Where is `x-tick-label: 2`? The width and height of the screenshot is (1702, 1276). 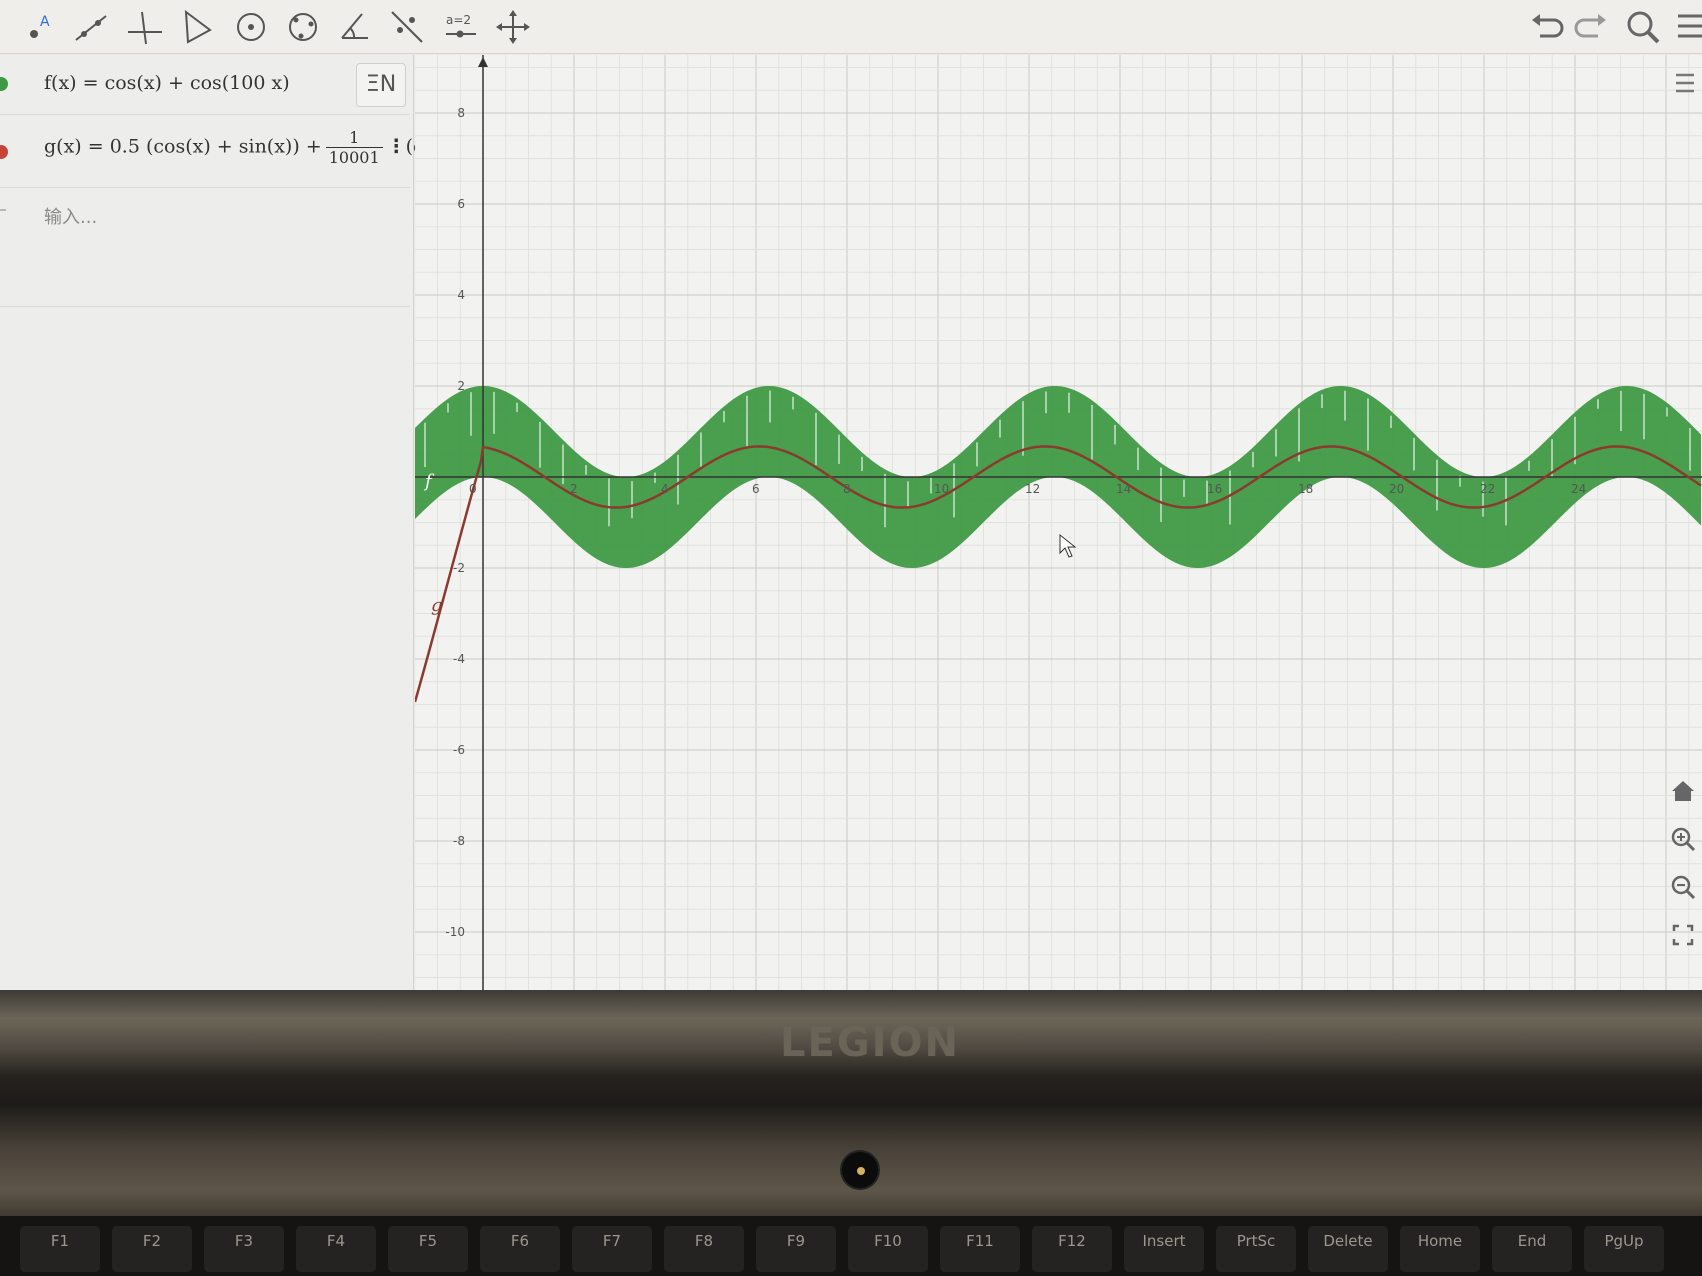 x-tick-label: 2 is located at coordinates (574, 489).